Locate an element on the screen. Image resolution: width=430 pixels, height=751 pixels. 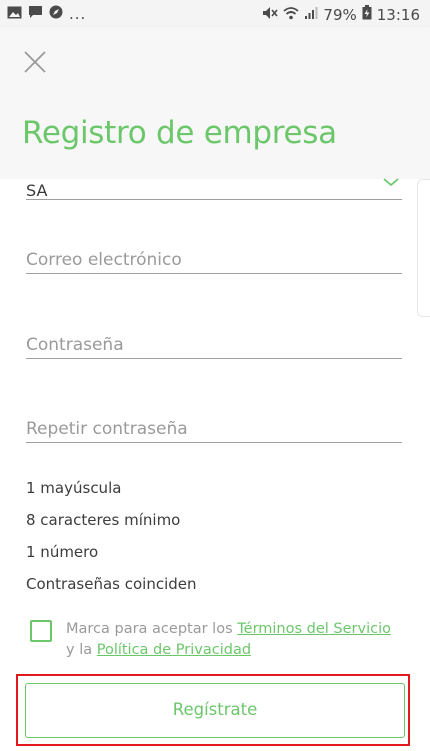
email-placeholder: Correo electrónico is located at coordinates (104, 260).